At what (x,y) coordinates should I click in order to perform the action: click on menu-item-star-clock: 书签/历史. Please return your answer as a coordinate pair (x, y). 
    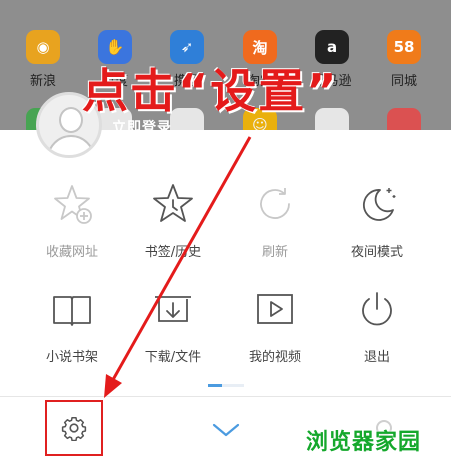
    Looking at the image, I should click on (173, 220).